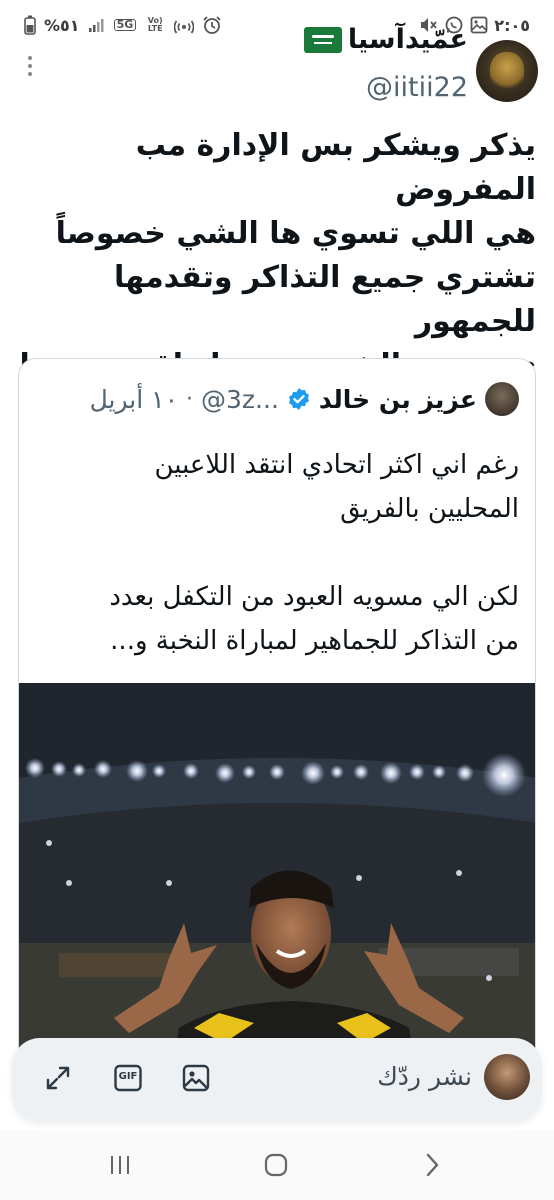 The height and width of the screenshot is (1200, 554). I want to click on volte-label: Vo) LTE, so click(155, 24).